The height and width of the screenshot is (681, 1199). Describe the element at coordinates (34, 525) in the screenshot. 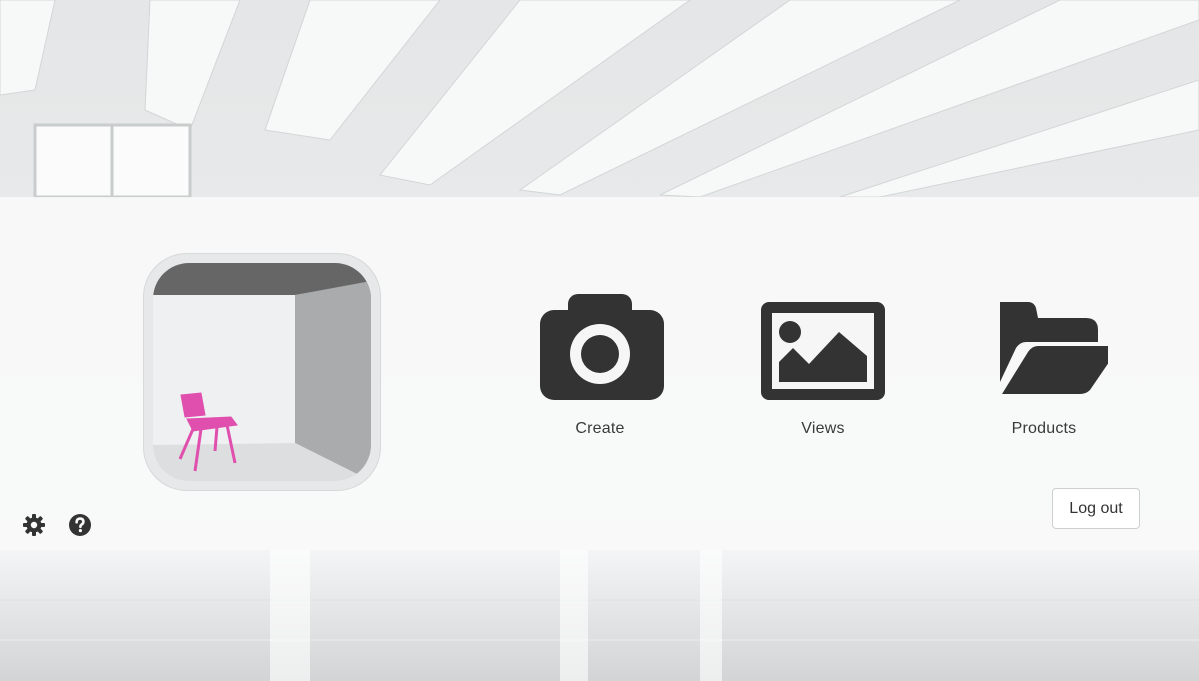

I see `gear-icon` at that location.